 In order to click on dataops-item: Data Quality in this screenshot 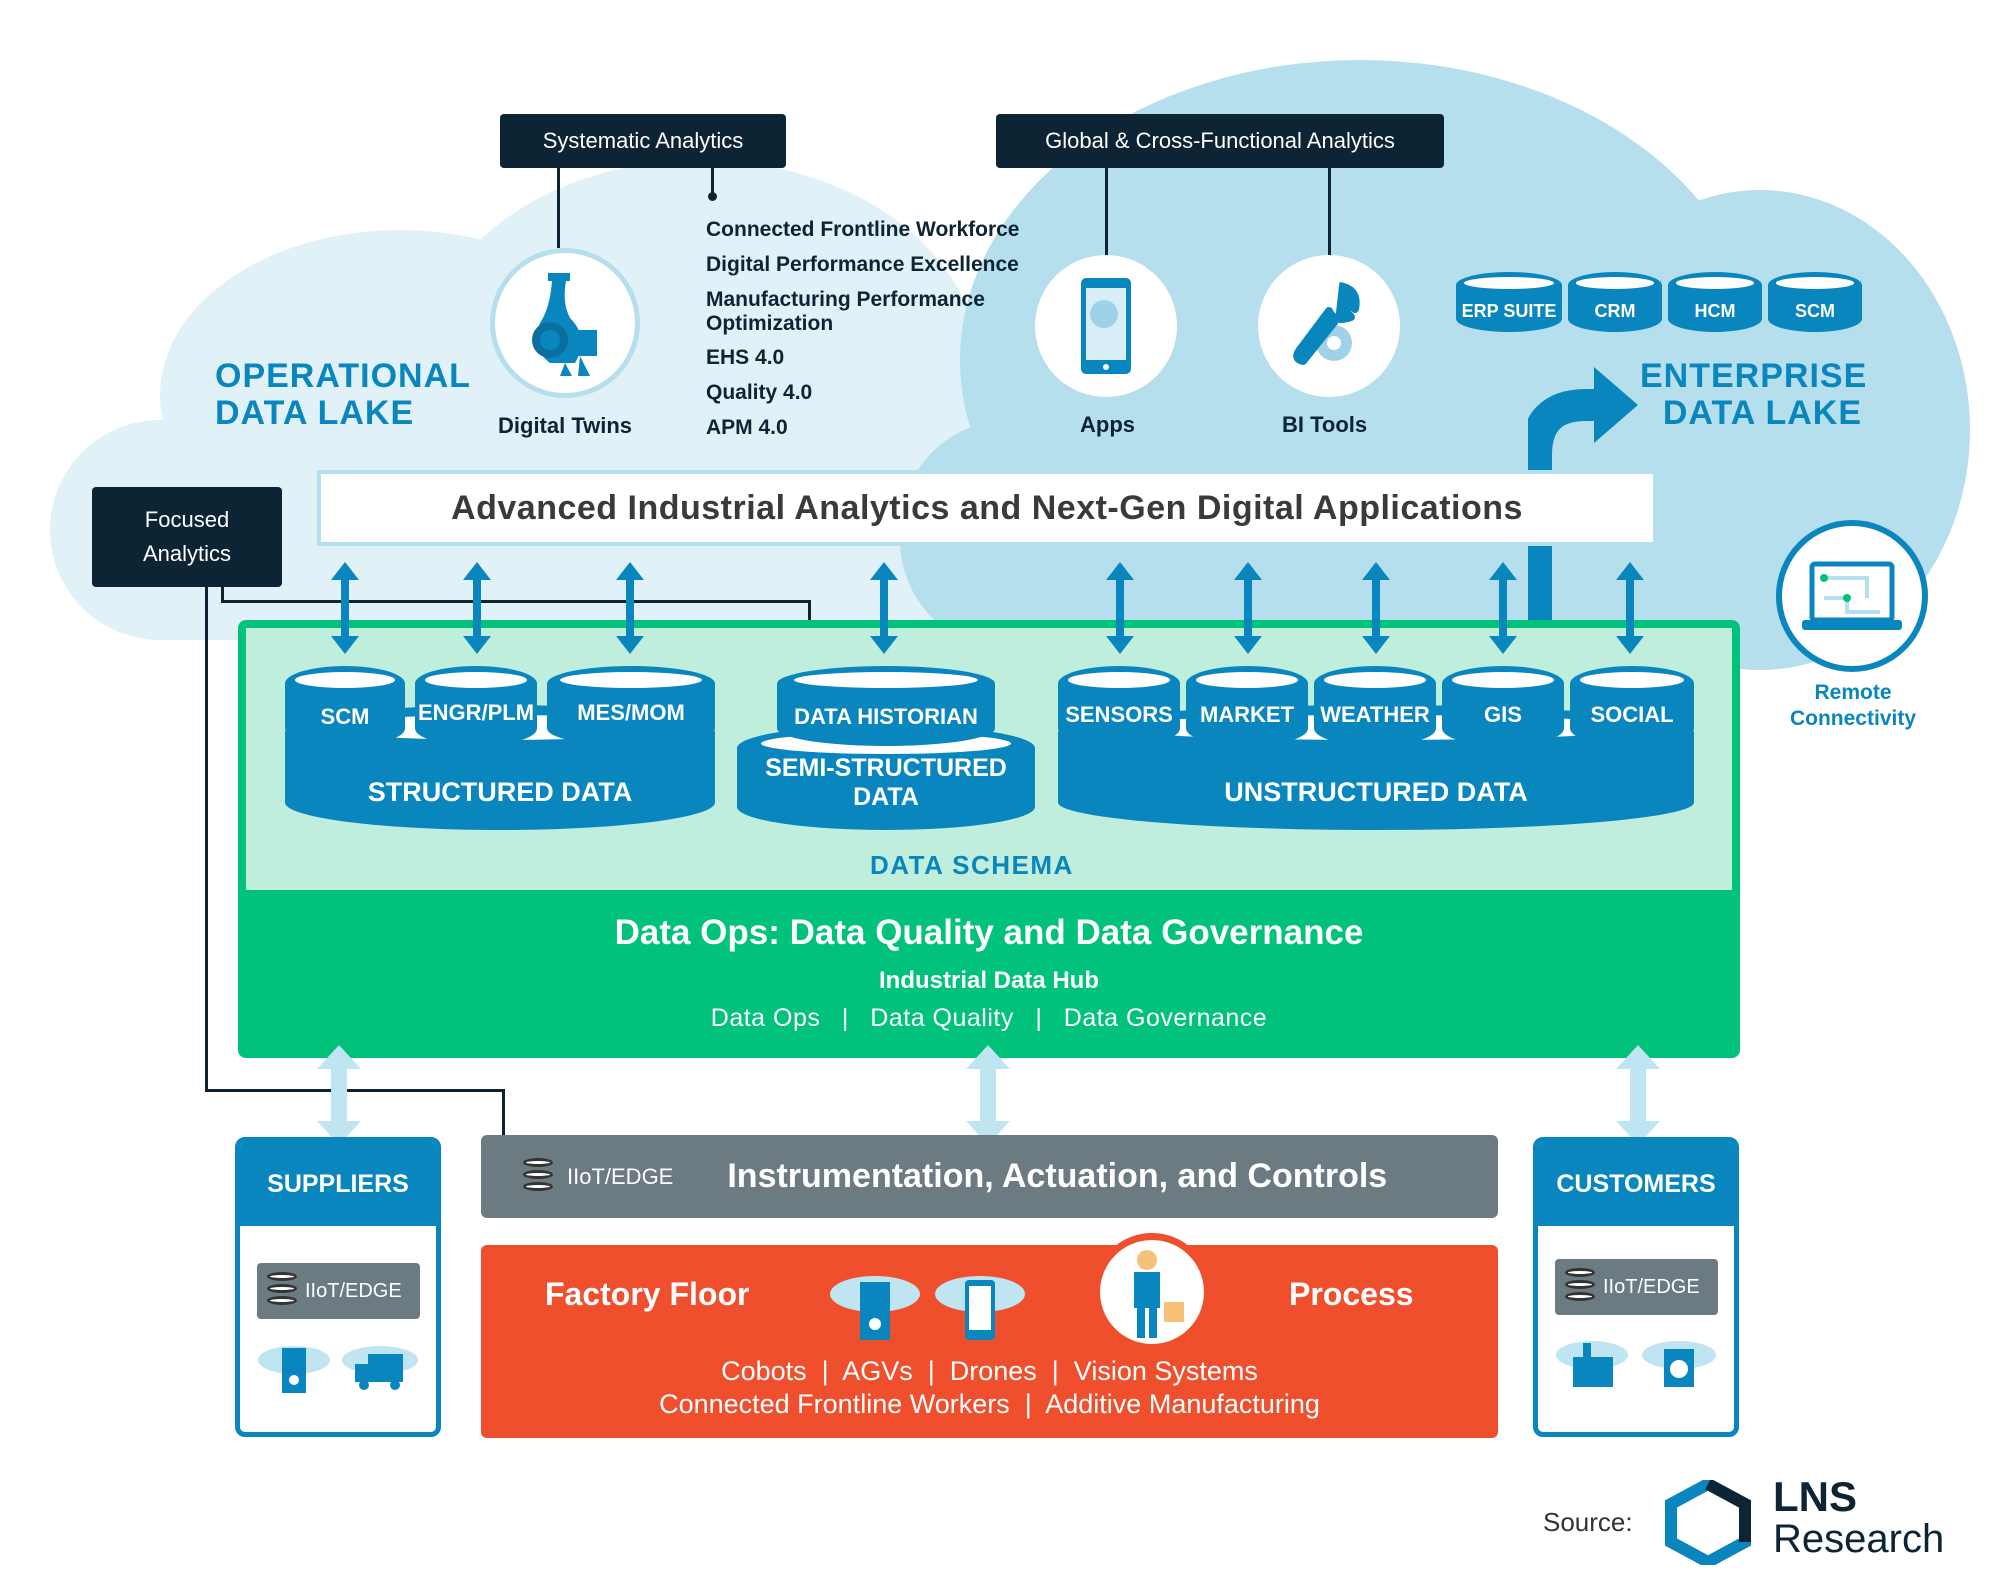, I will do `click(942, 1018)`.